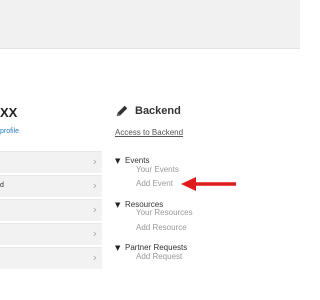 Image resolution: width=320 pixels, height=300 pixels. I want to click on add-event-link: Add Event, so click(154, 183).